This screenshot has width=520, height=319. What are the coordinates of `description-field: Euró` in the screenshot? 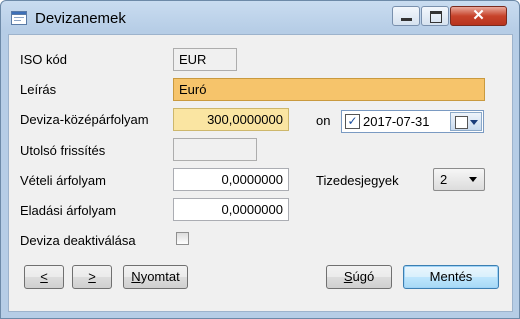 It's located at (329, 89).